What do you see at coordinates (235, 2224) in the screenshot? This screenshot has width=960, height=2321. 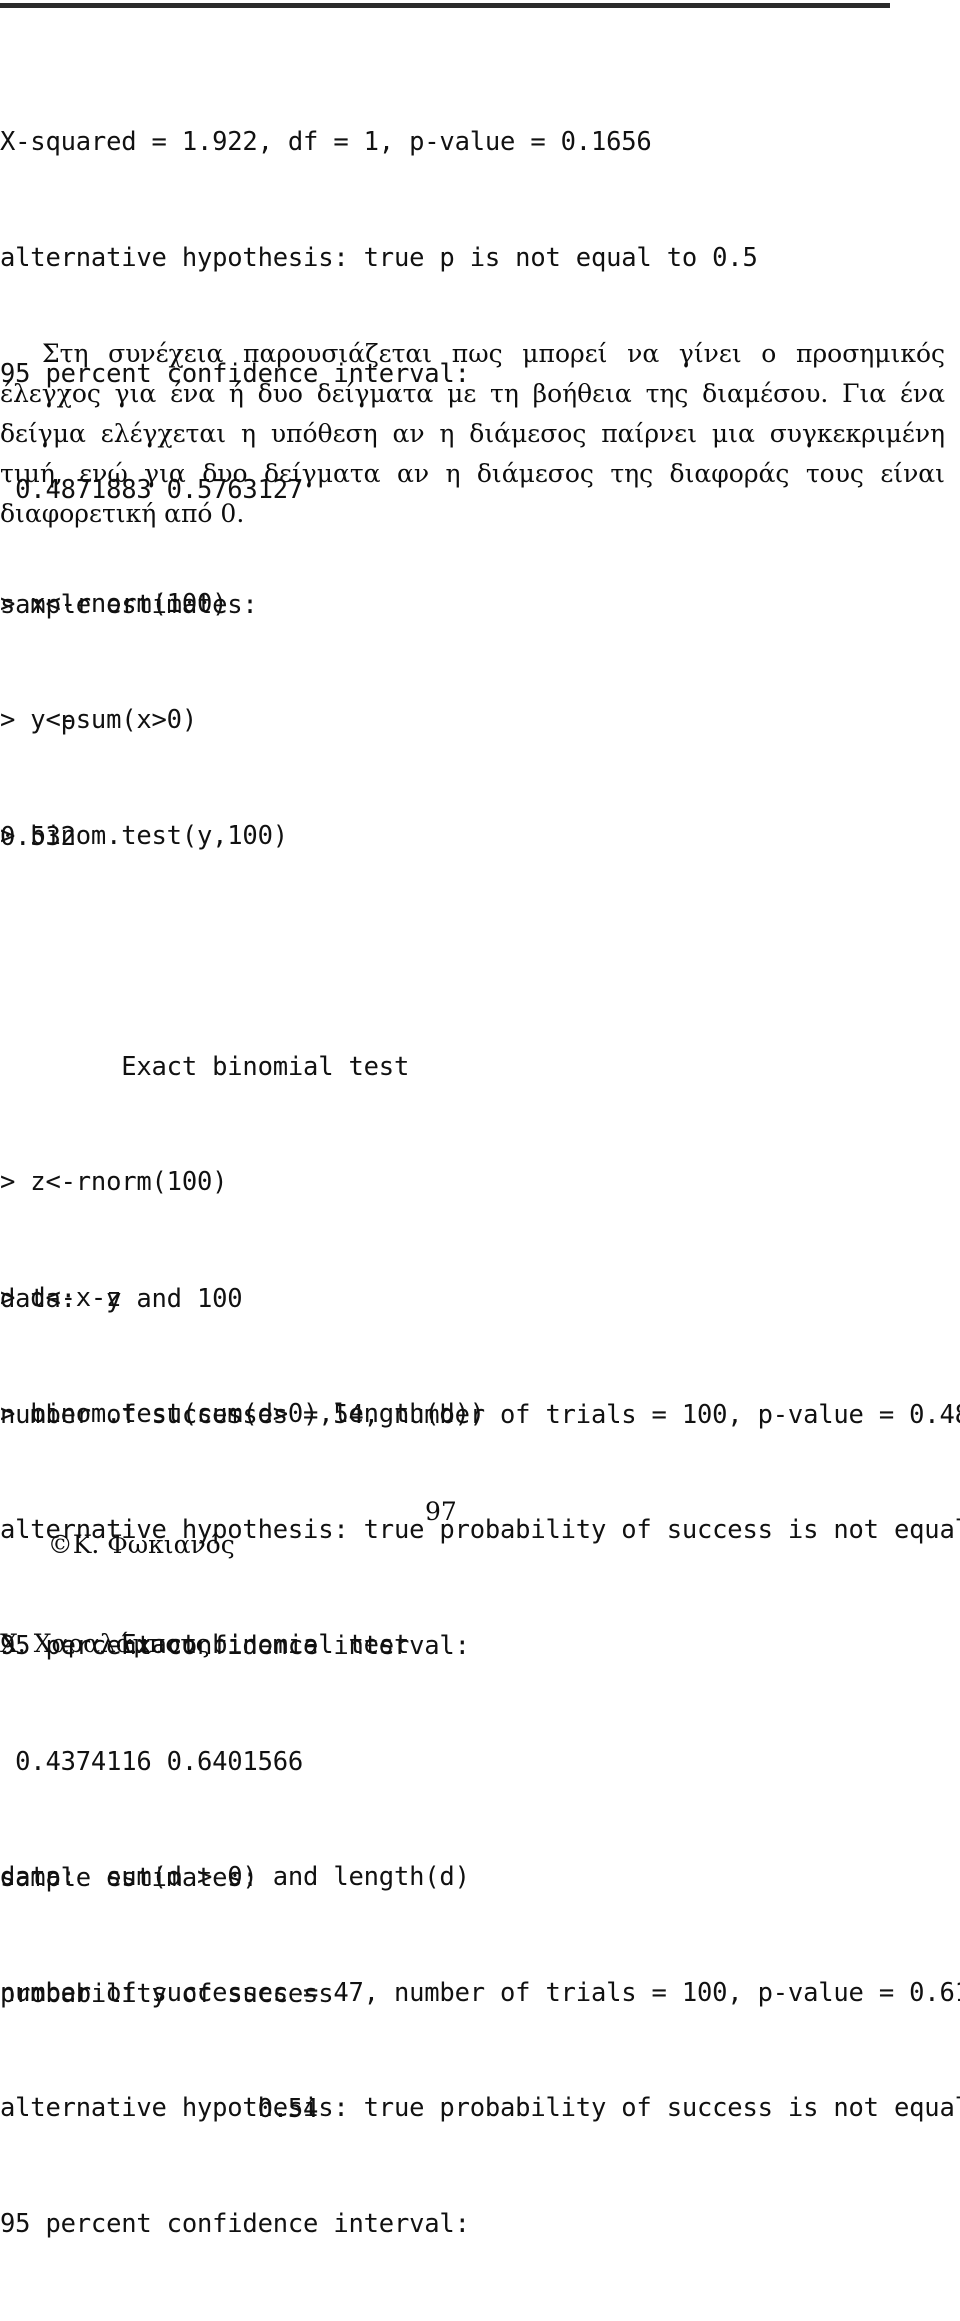 I see `console-line: 95 percent confidence interval:` at bounding box center [235, 2224].